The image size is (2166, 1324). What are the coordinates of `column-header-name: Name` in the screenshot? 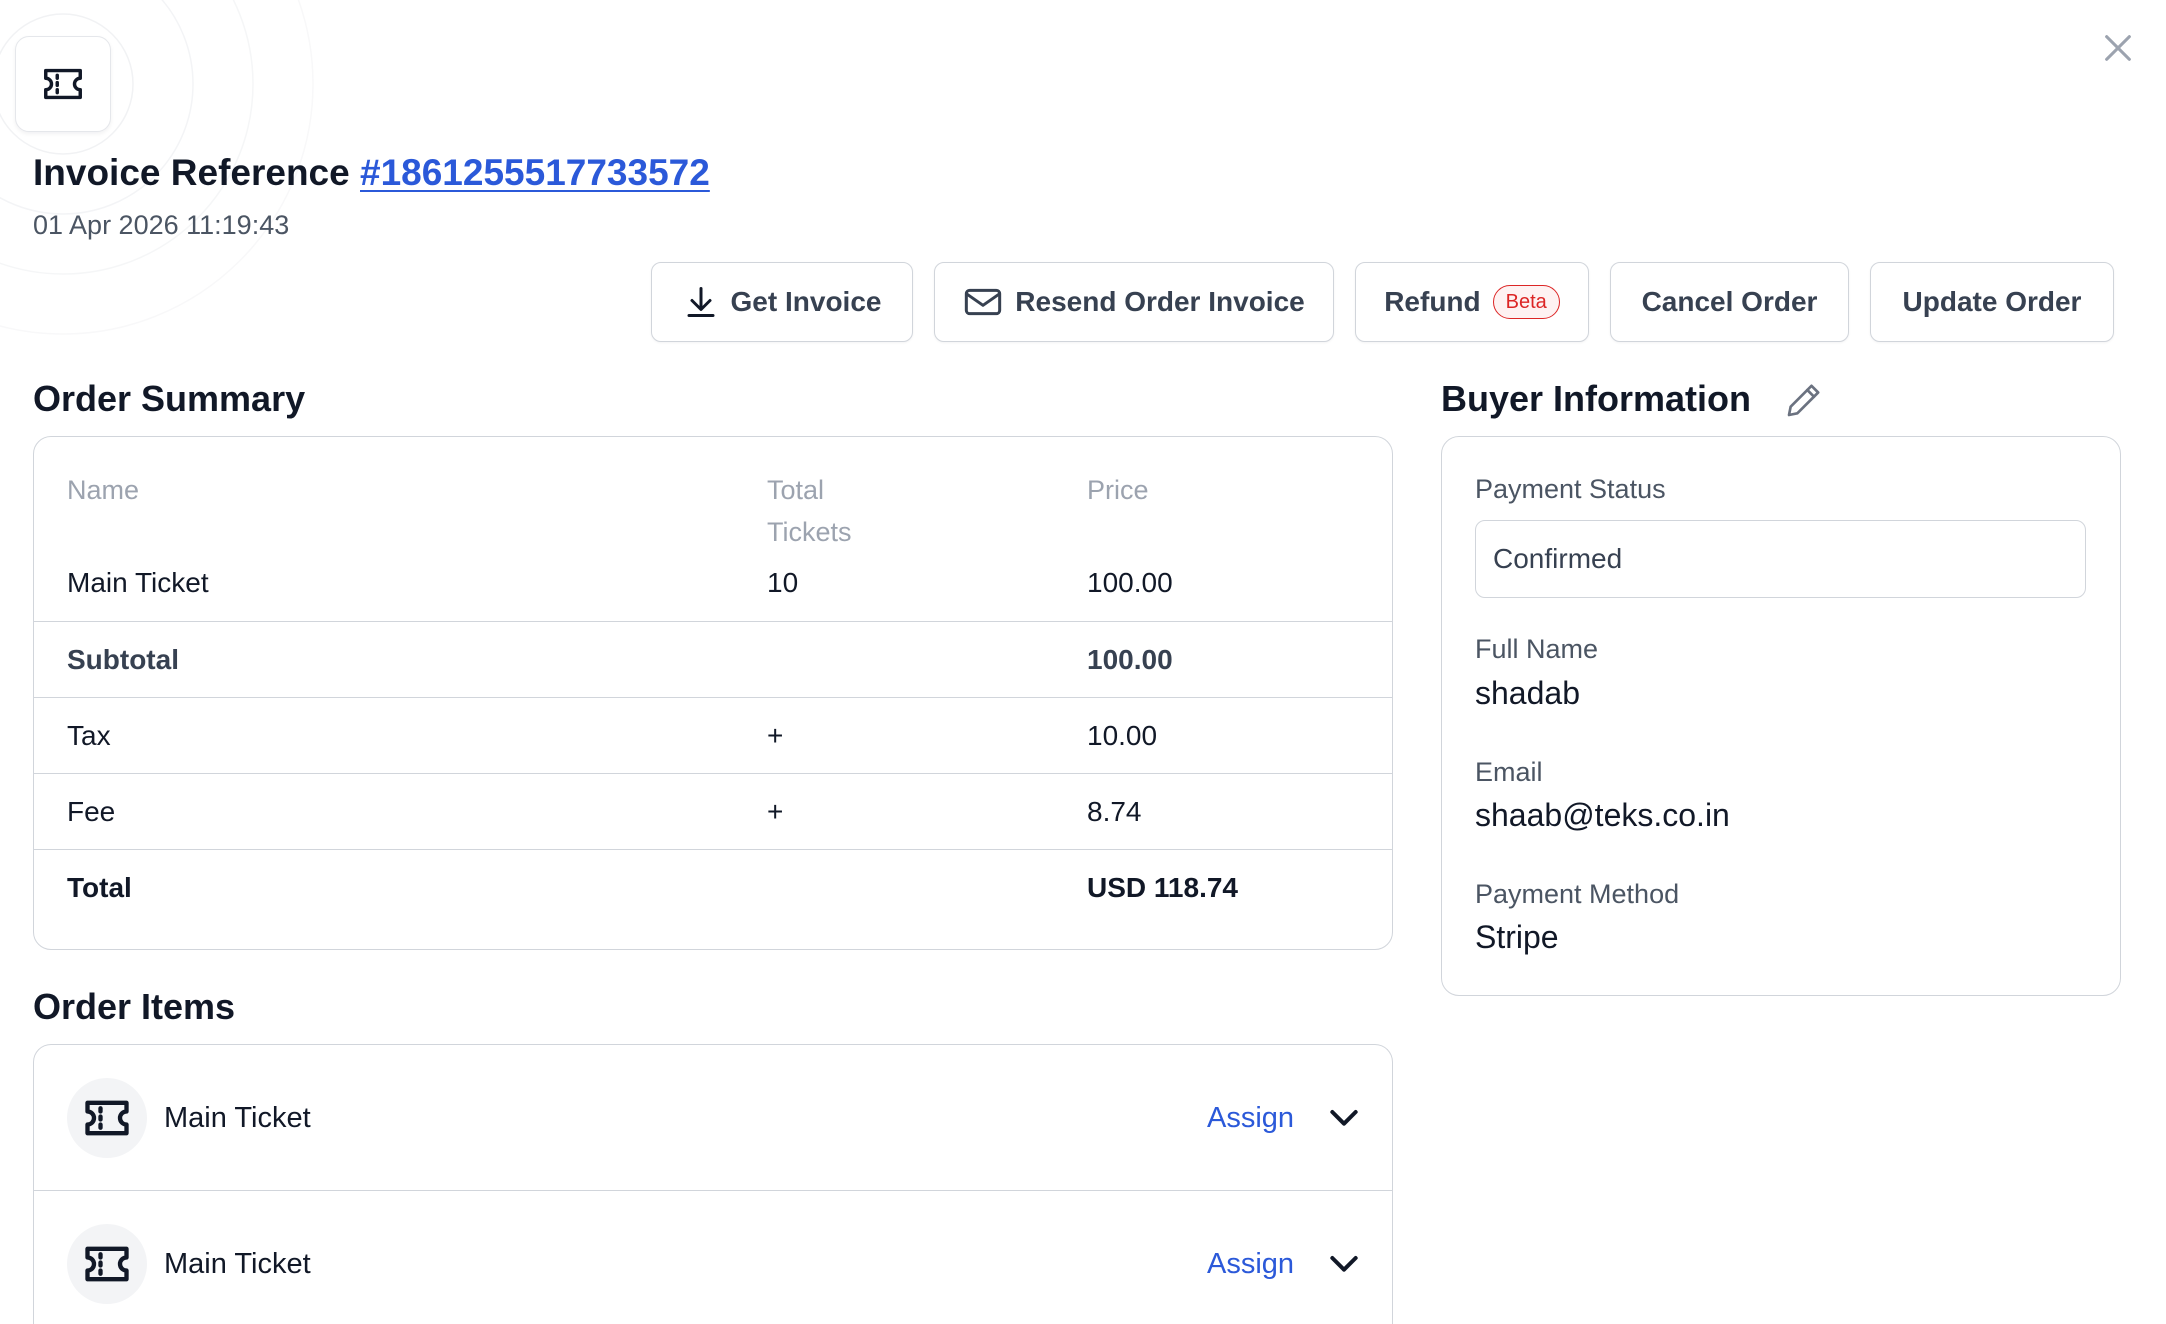 It's located at (103, 490).